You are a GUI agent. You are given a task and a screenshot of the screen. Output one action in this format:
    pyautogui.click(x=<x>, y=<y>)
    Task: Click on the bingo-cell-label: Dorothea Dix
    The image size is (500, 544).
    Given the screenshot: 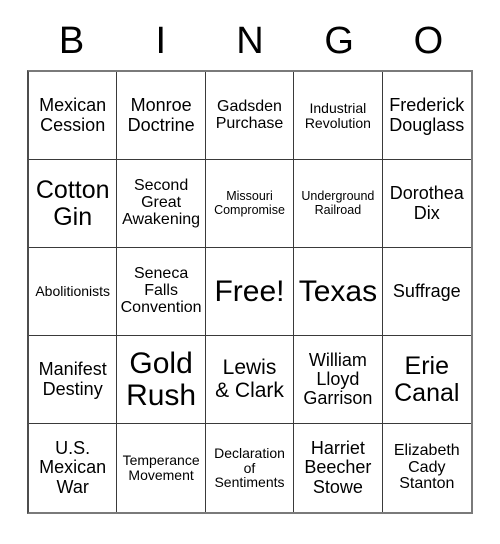 What is the action you would take?
    pyautogui.click(x=426, y=203)
    